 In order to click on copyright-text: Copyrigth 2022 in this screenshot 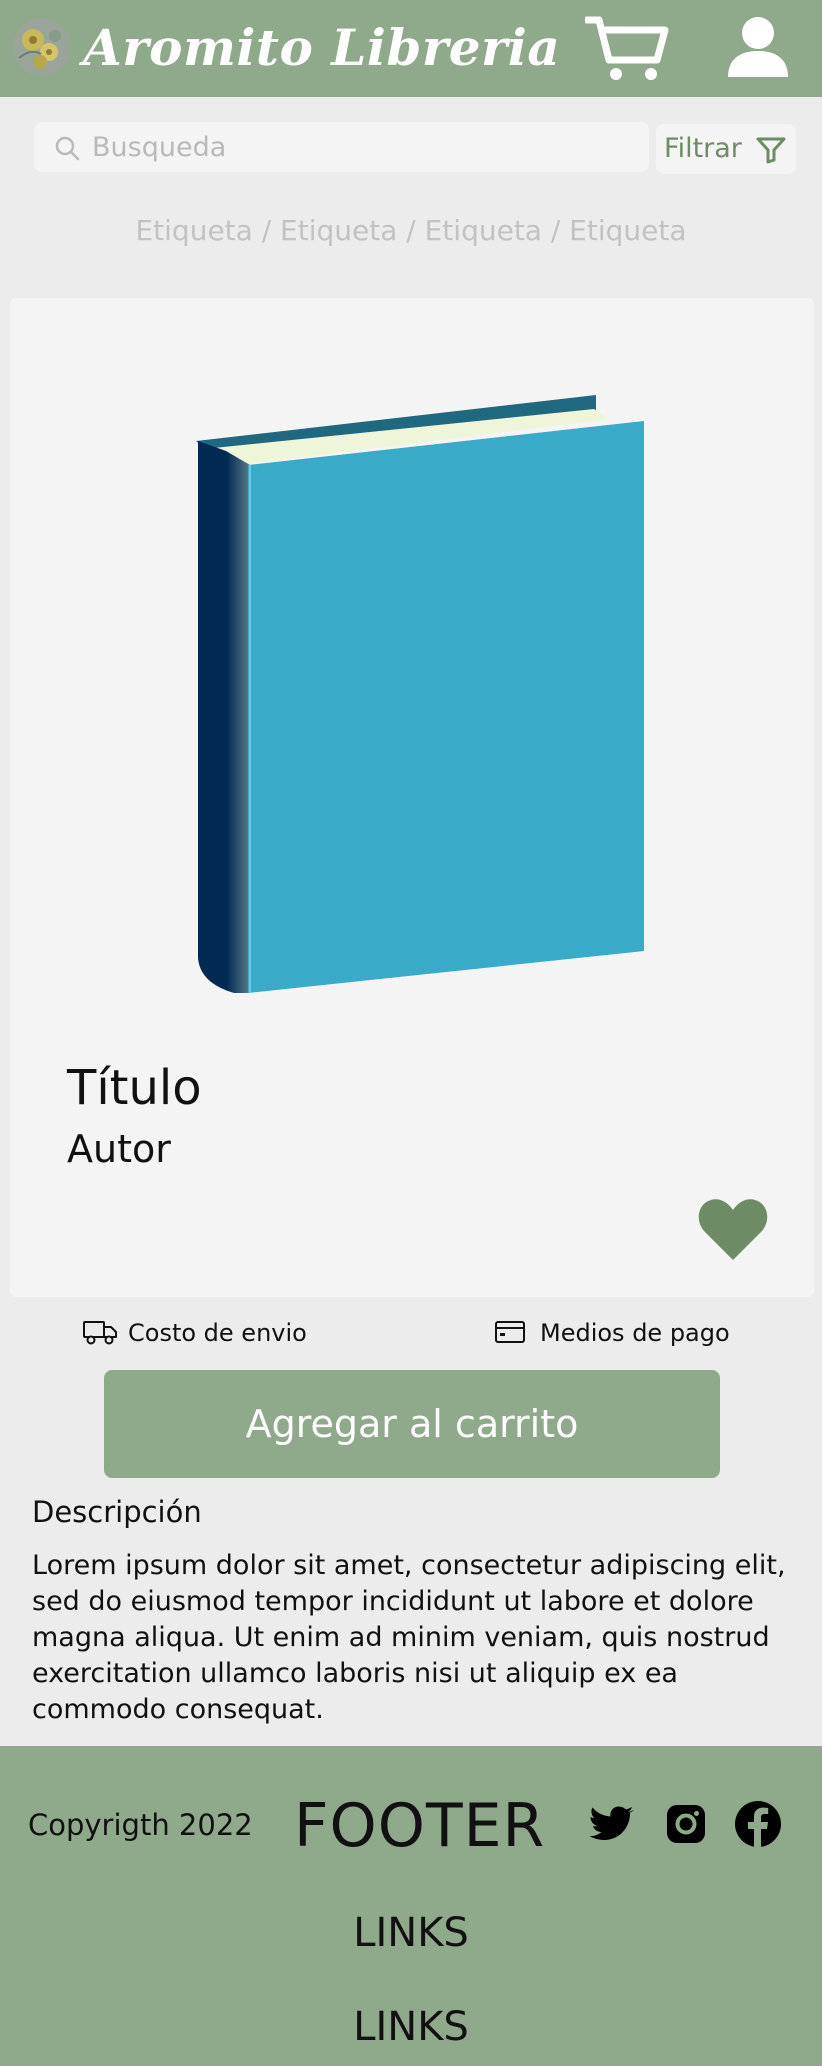, I will do `click(140, 1825)`.